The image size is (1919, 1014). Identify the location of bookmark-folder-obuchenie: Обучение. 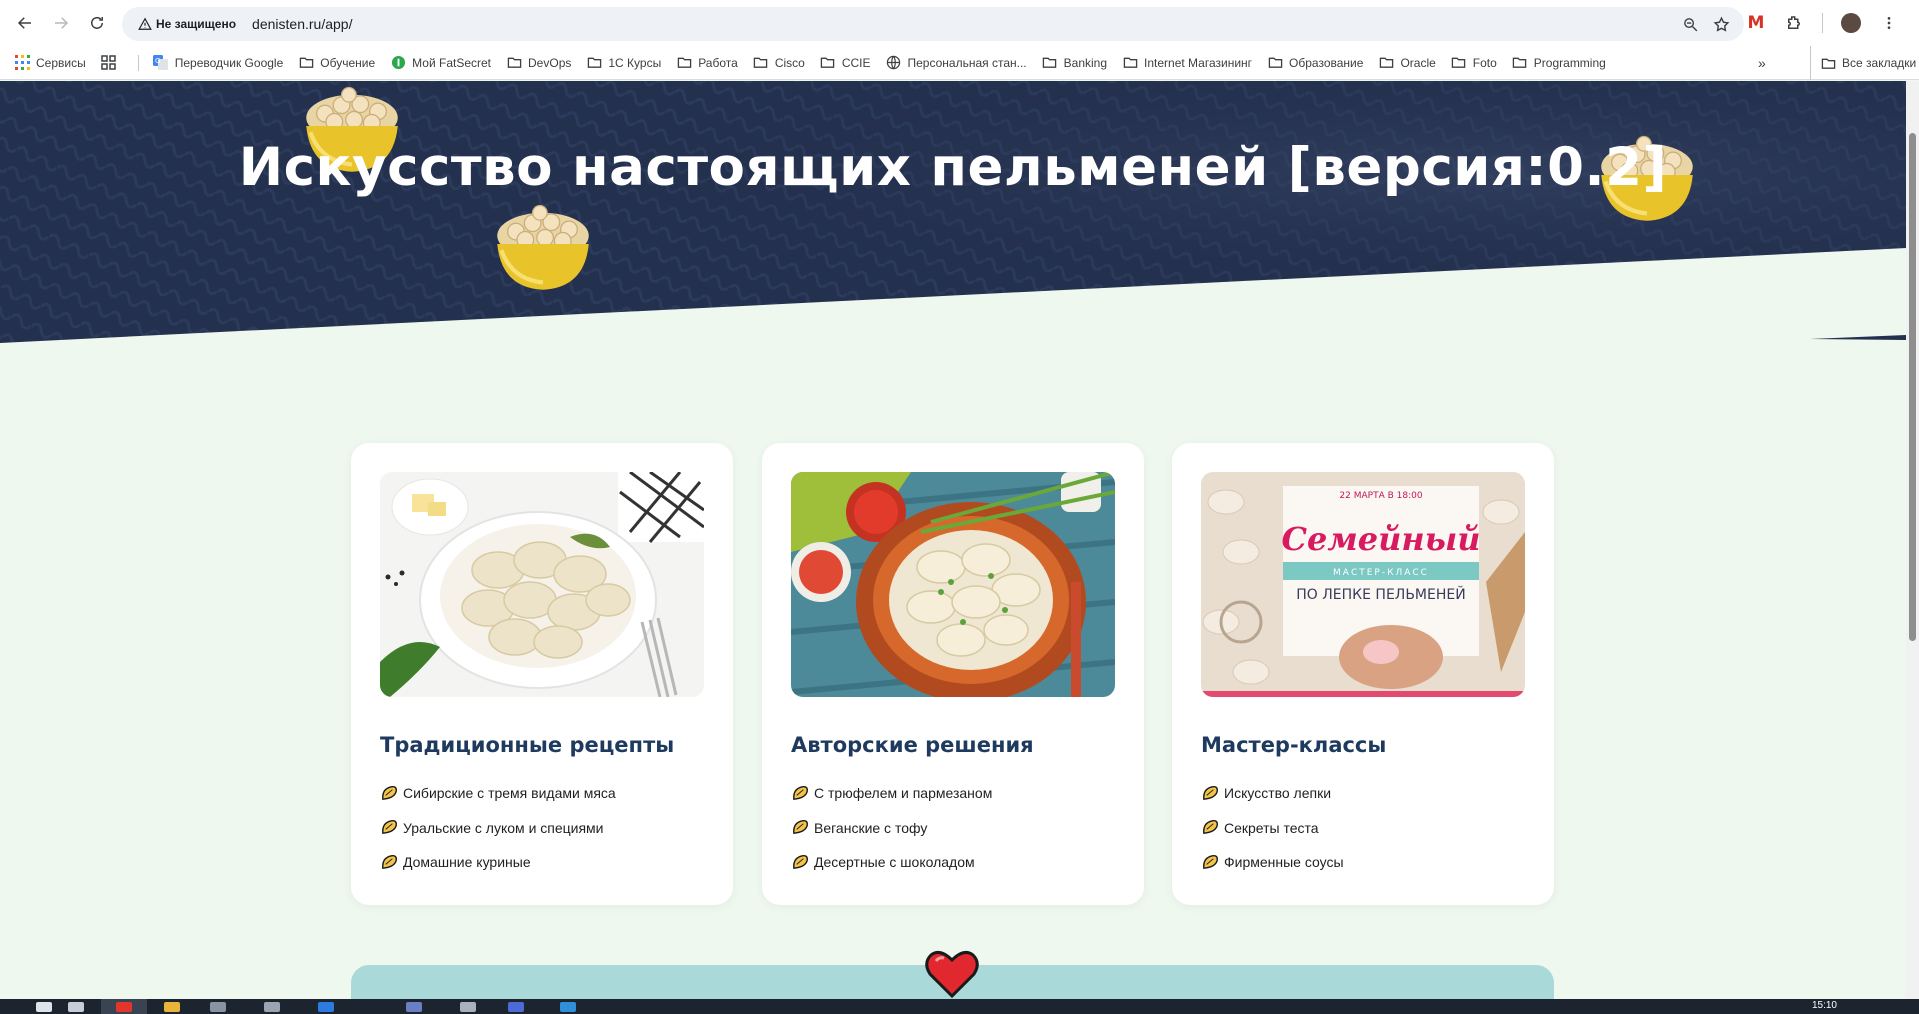
(336, 63).